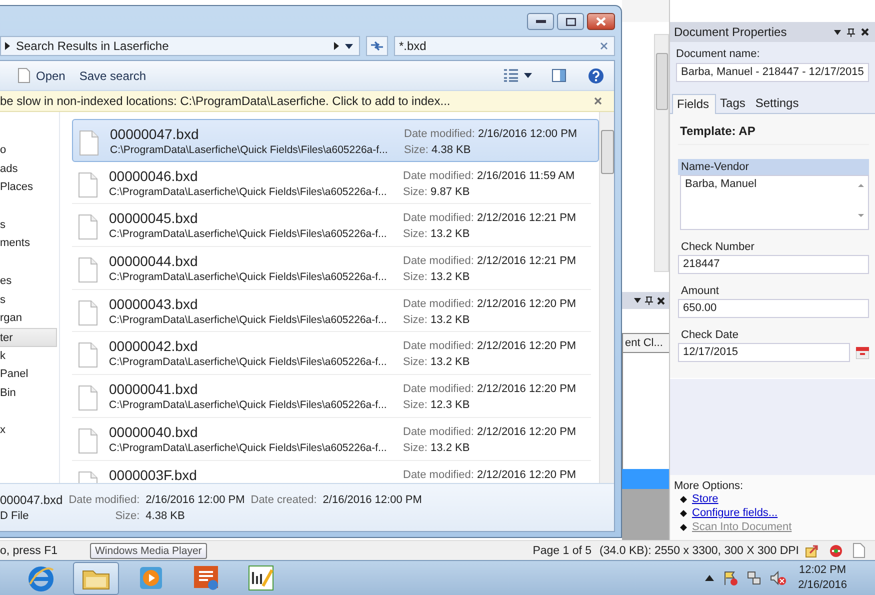 This screenshot has width=875, height=595. I want to click on flag-icon, so click(730, 578).